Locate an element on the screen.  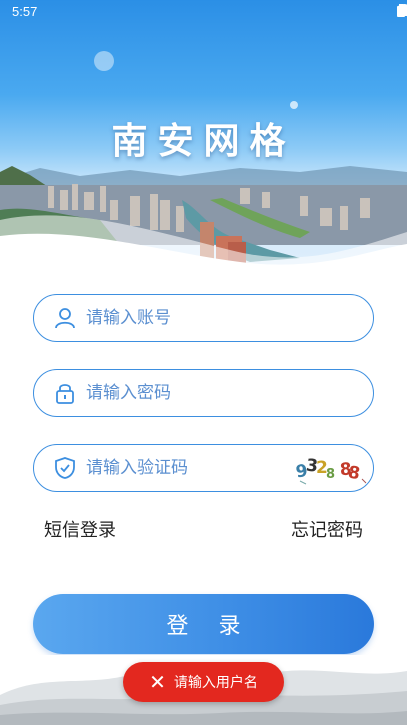
captcha-image: 9 3 2 8 8 8 is located at coordinates (332, 468).